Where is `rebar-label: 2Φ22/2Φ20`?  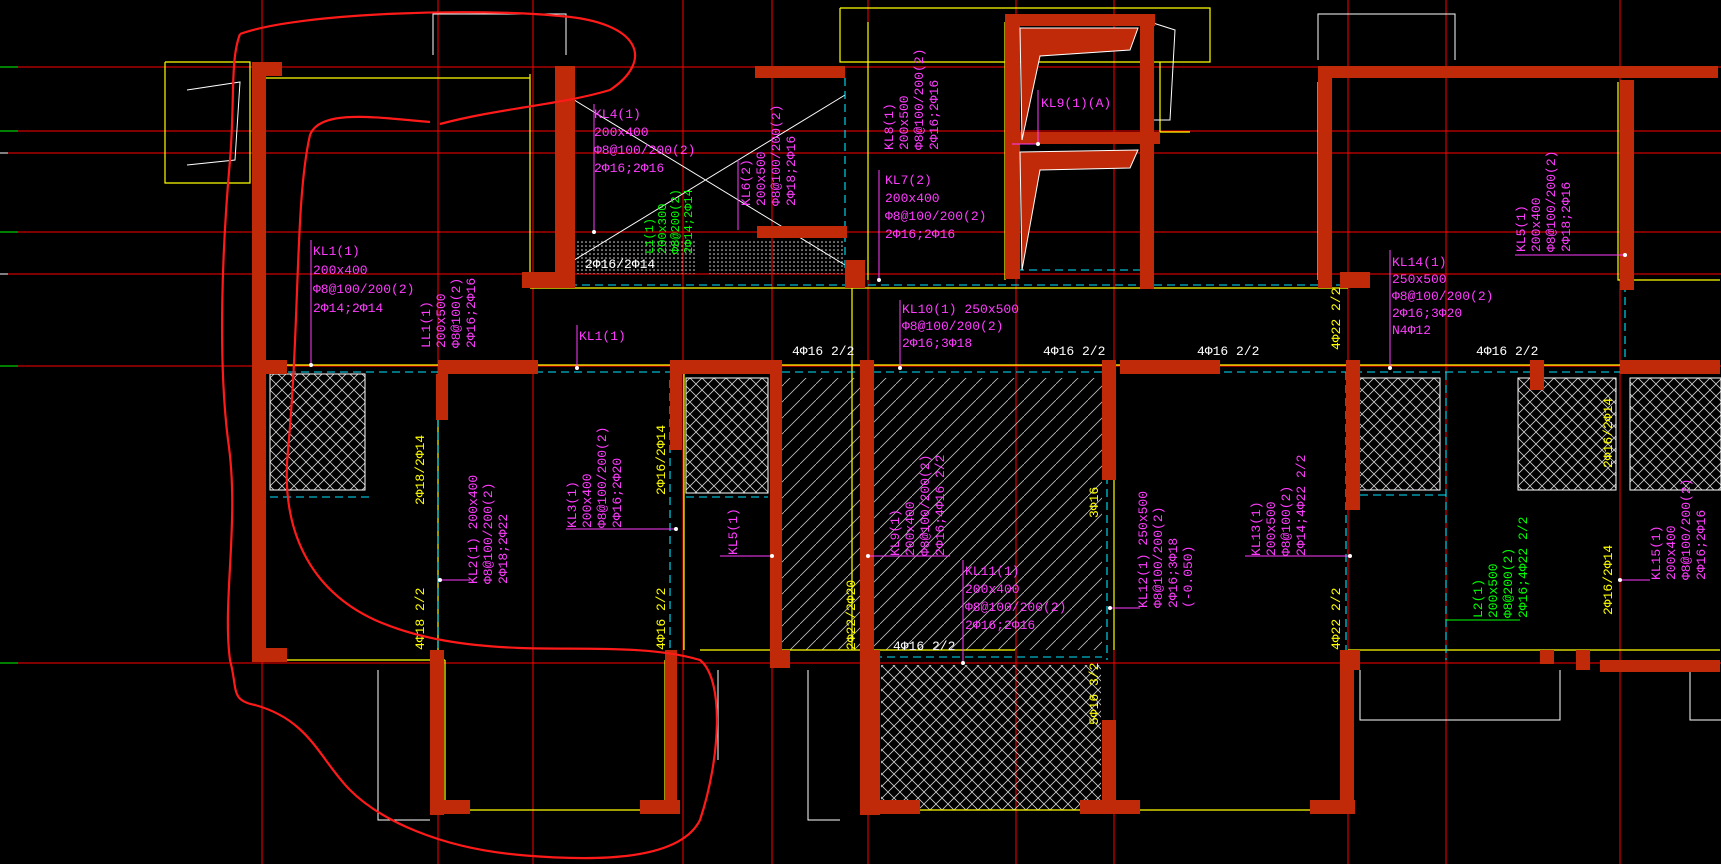
rebar-label: 2Φ22/2Φ20 is located at coordinates (851, 615).